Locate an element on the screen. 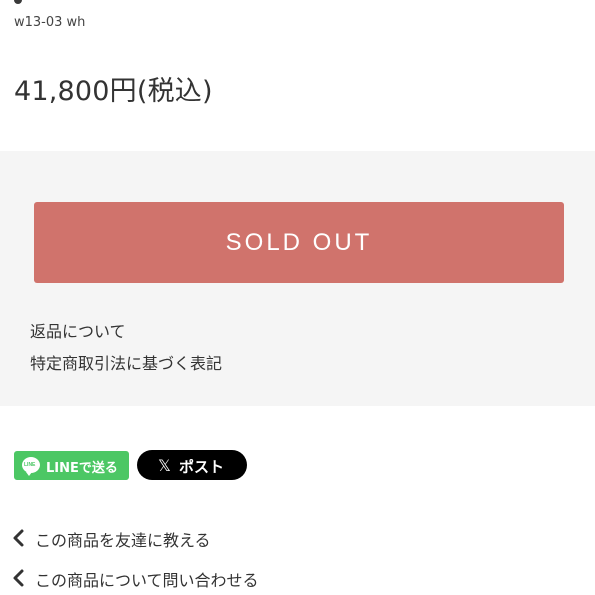 Image resolution: width=595 pixels, height=595 pixels. product-inquiry-label: この商品について問い合わせる is located at coordinates (147, 580).